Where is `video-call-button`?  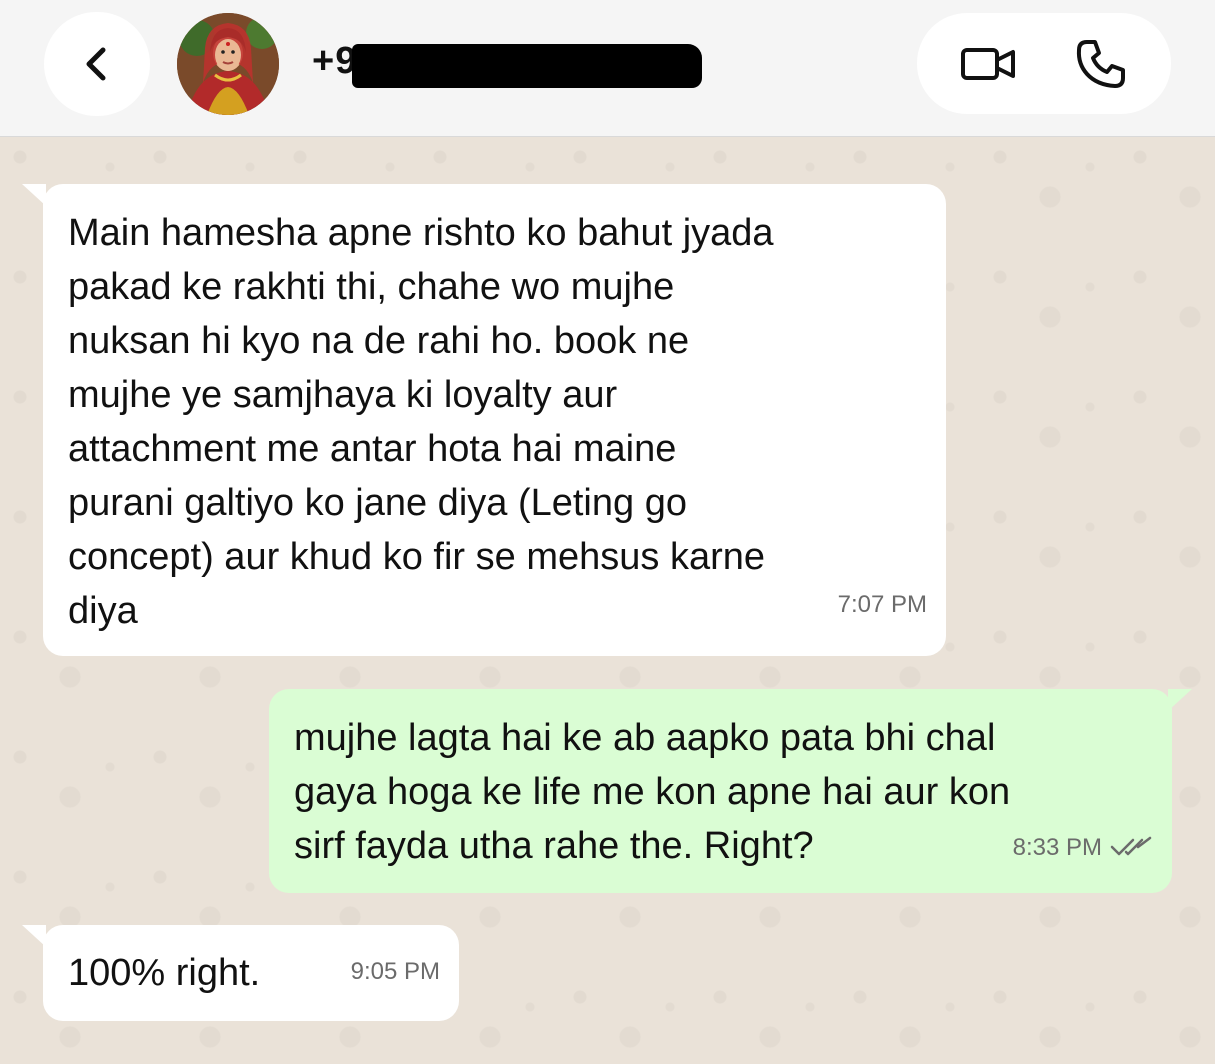 video-call-button is located at coordinates (989, 63).